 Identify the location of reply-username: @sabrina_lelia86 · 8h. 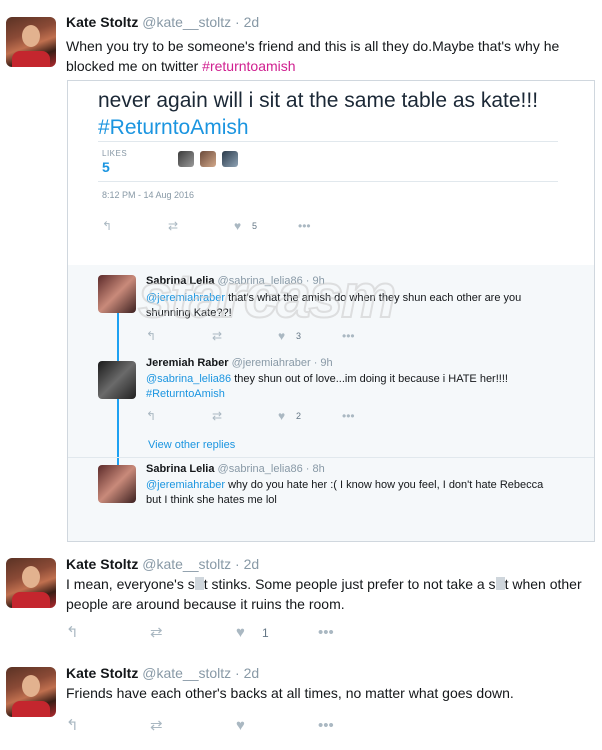
(271, 469).